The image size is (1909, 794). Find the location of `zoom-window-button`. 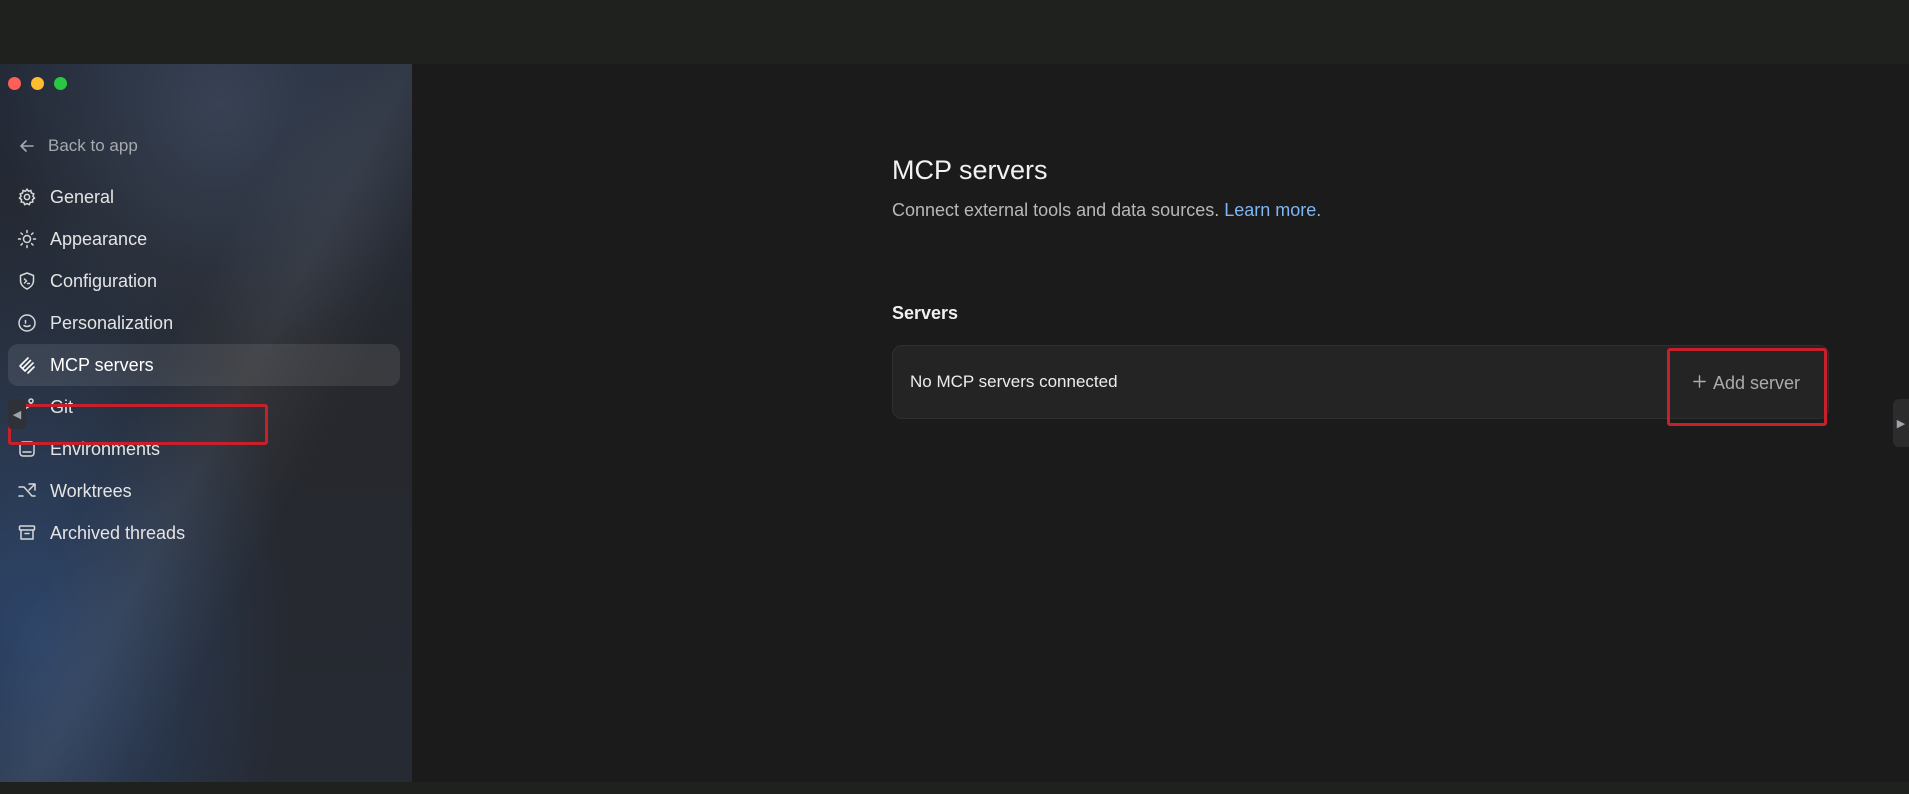

zoom-window-button is located at coordinates (60, 83).